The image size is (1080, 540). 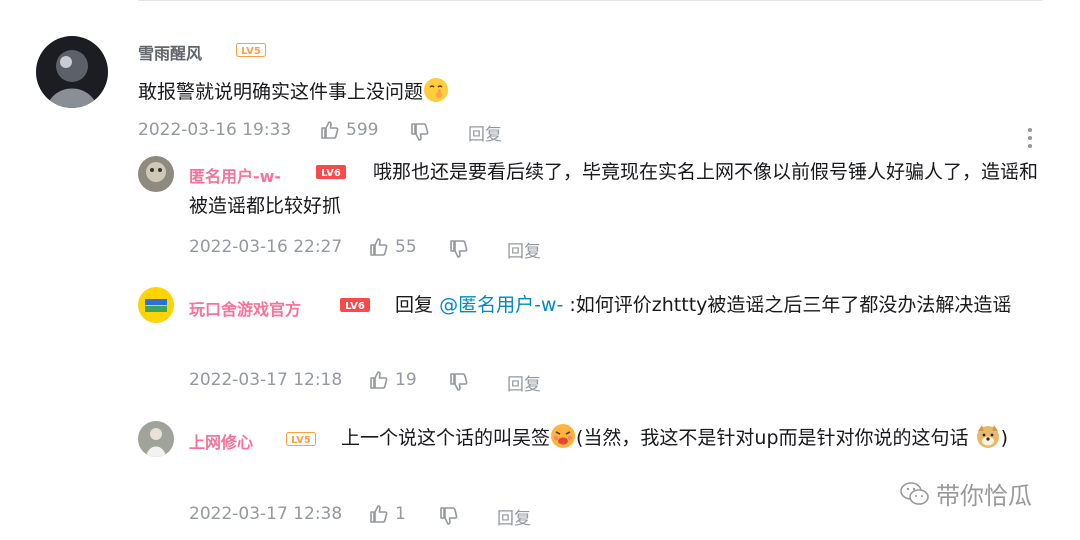 What do you see at coordinates (215, 130) in the screenshot?
I see `comment-time: 2022-03-16 19:33` at bounding box center [215, 130].